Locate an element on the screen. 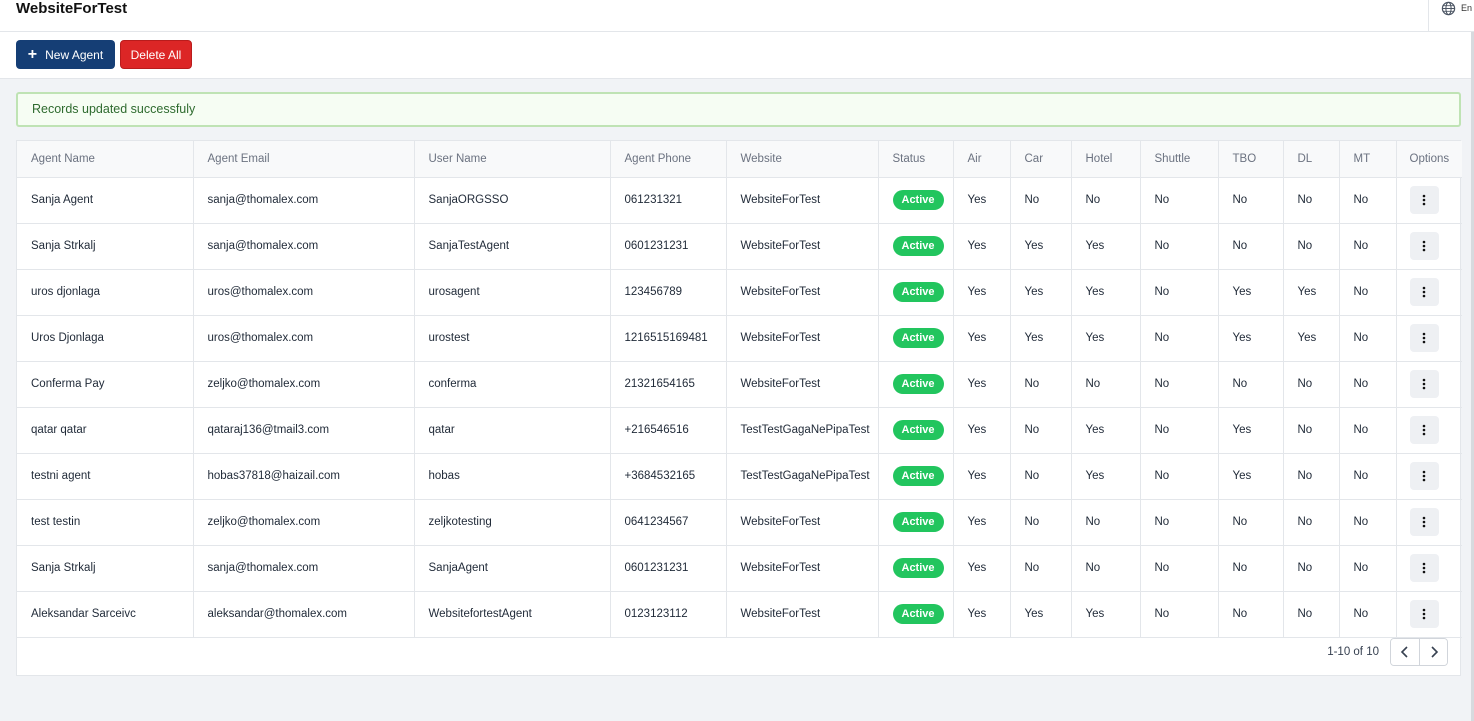  cell-agent-email: uros@thomalex.com is located at coordinates (304, 292).